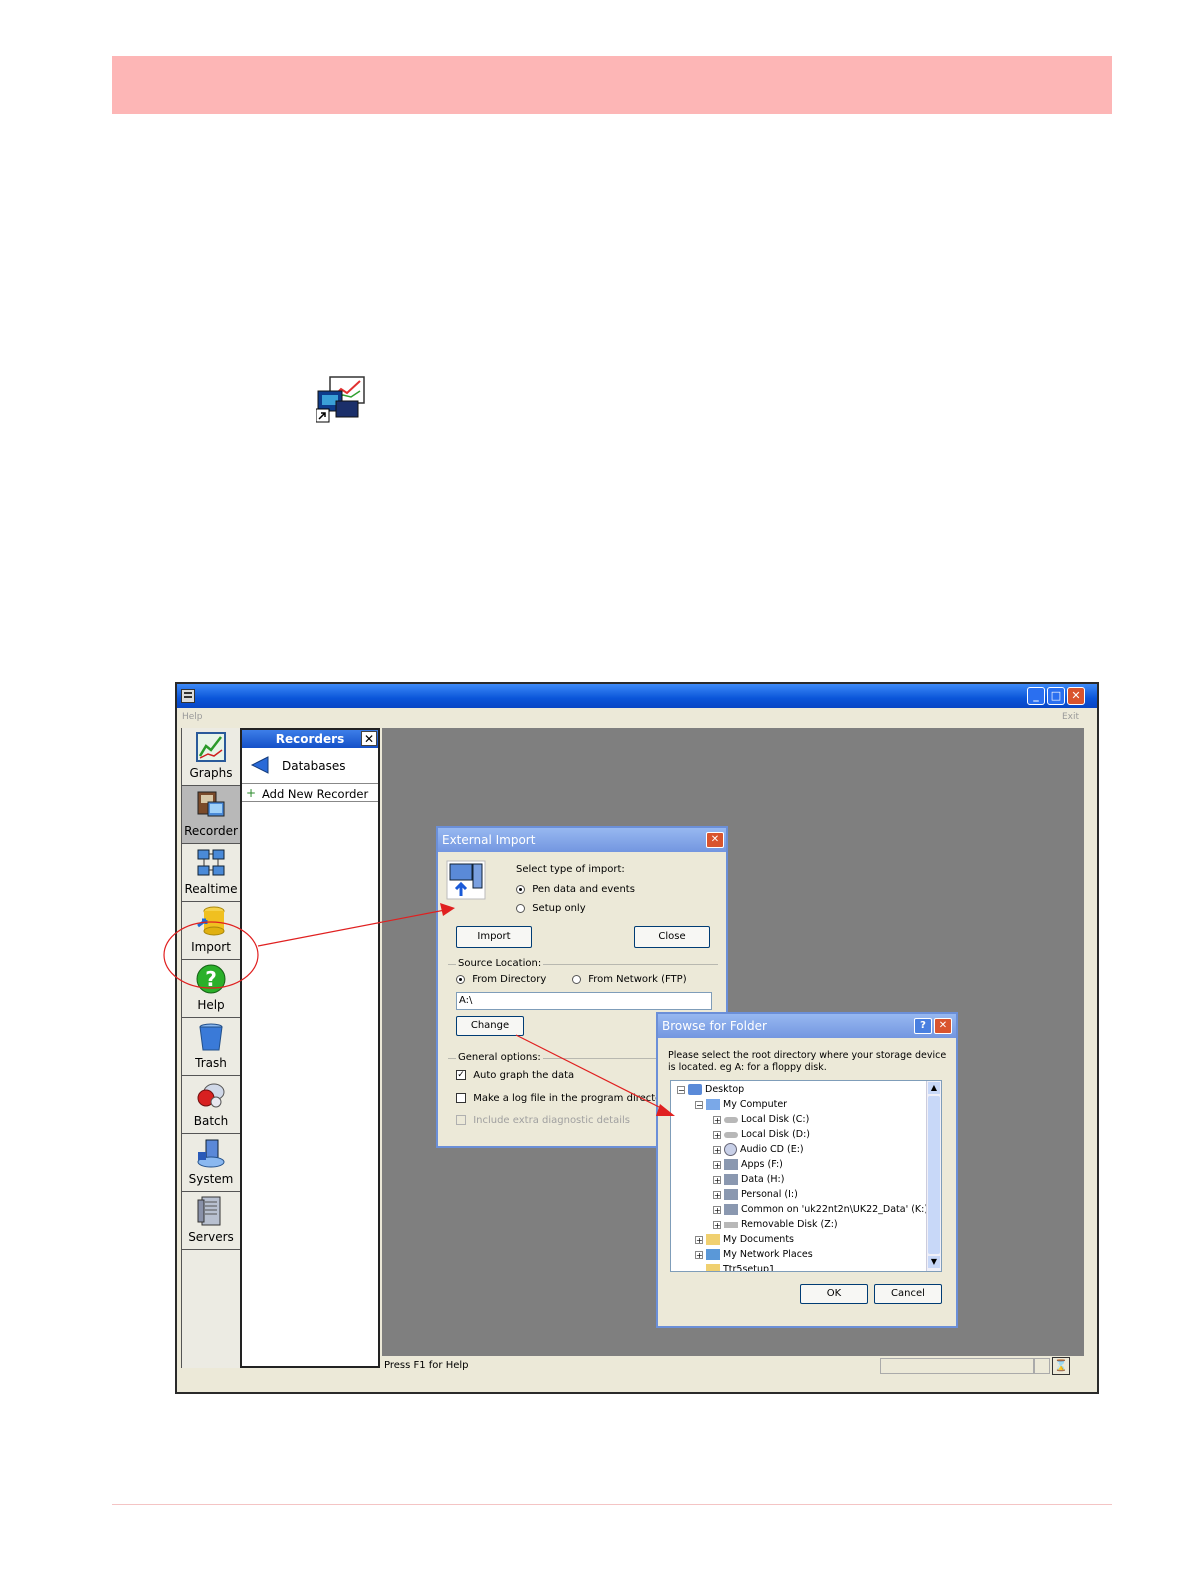 The image size is (1190, 1588). I want to click on annotation-arrow-change, so click(590, 1072).